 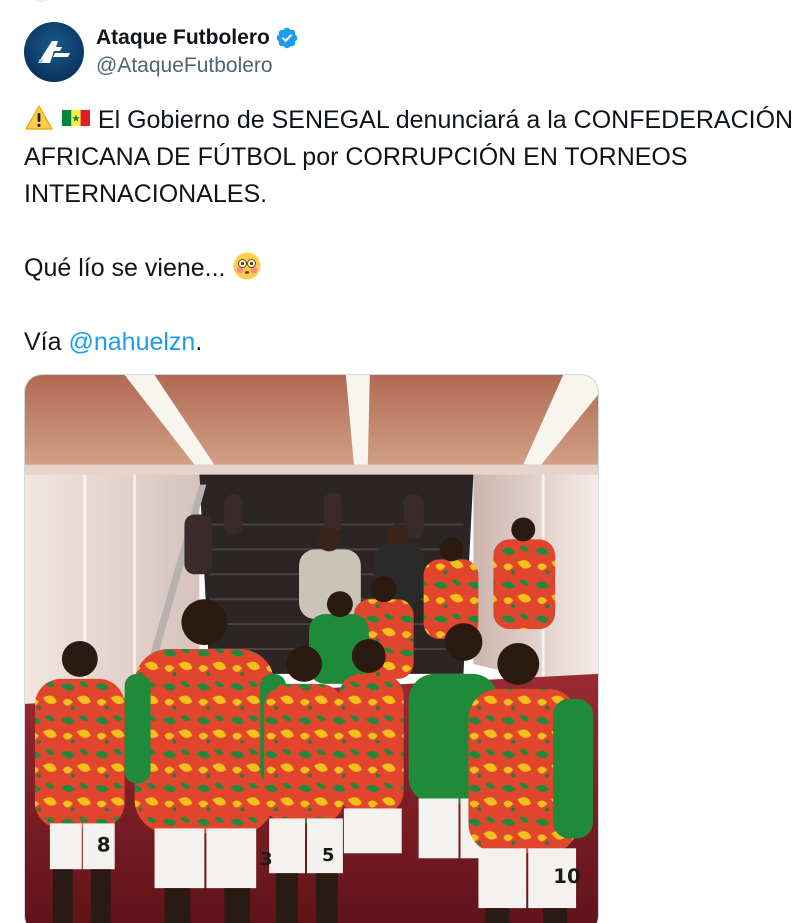 What do you see at coordinates (247, 266) in the screenshot?
I see `flushed-face-emoji-icon` at bounding box center [247, 266].